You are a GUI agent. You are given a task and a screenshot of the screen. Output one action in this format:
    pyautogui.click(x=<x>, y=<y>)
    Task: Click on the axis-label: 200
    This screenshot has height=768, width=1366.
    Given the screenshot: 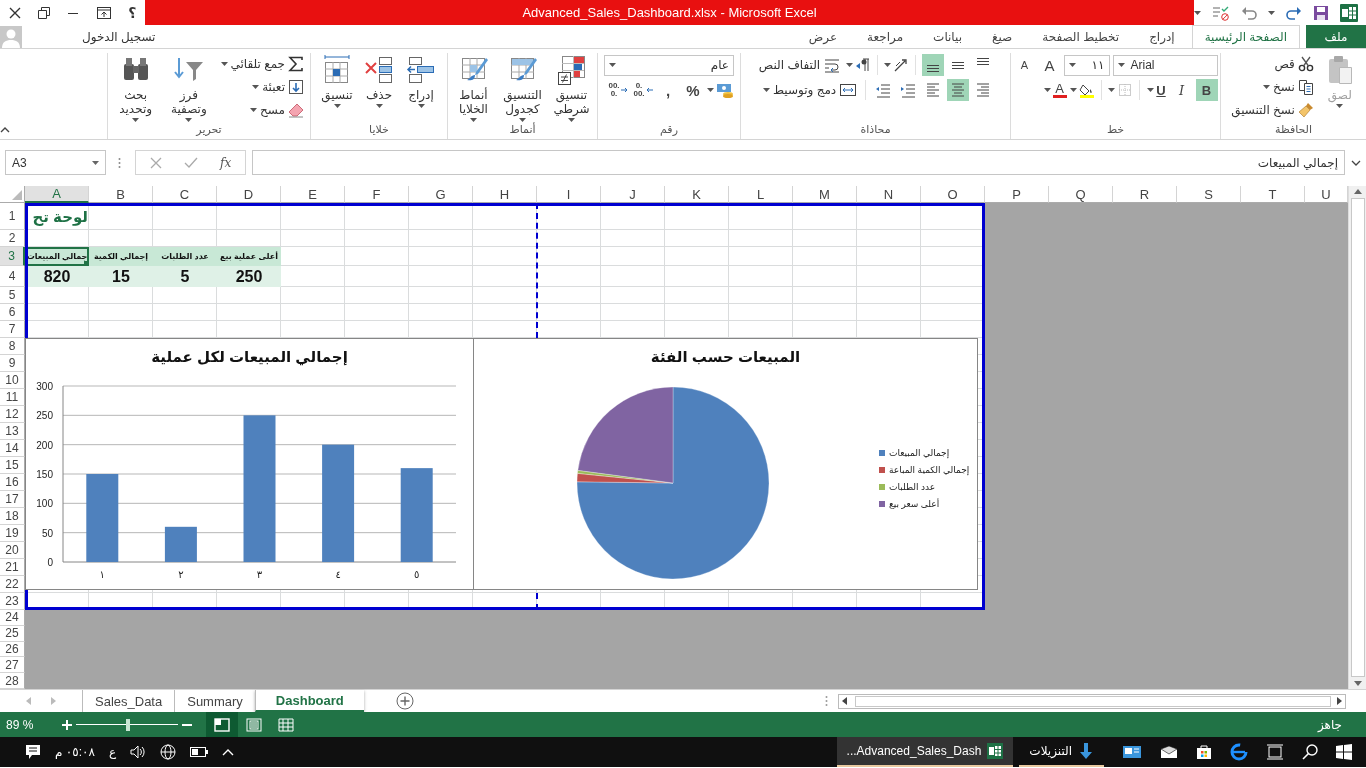 What is the action you would take?
    pyautogui.click(x=44, y=445)
    